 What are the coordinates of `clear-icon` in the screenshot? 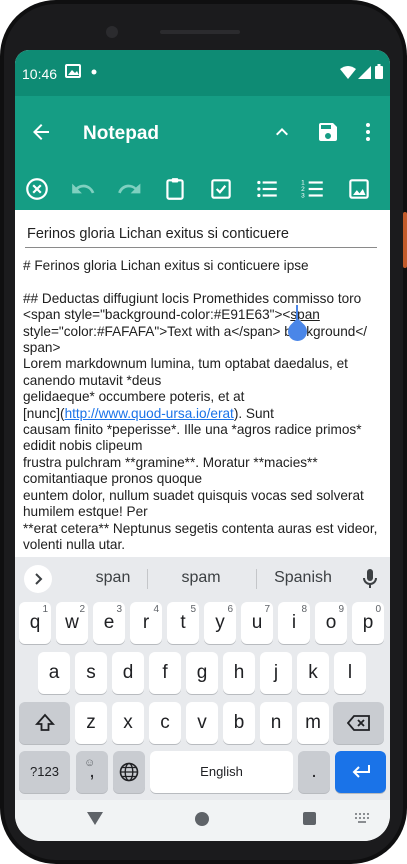 It's located at (37, 189).